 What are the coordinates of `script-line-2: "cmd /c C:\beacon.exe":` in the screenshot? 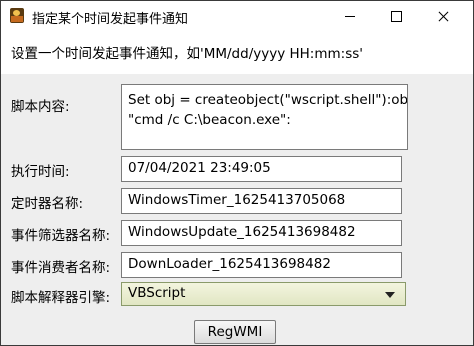 It's located at (209, 120).